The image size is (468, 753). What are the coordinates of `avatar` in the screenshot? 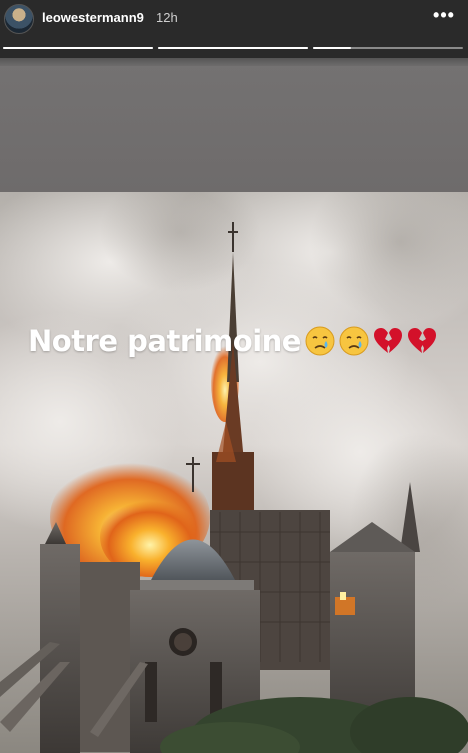 It's located at (19, 19).